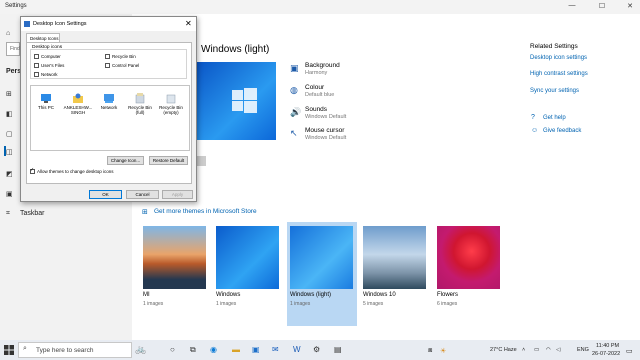  What do you see at coordinates (326, 138) in the screenshot?
I see `option-mouse-cursor-value: Windows Default` at bounding box center [326, 138].